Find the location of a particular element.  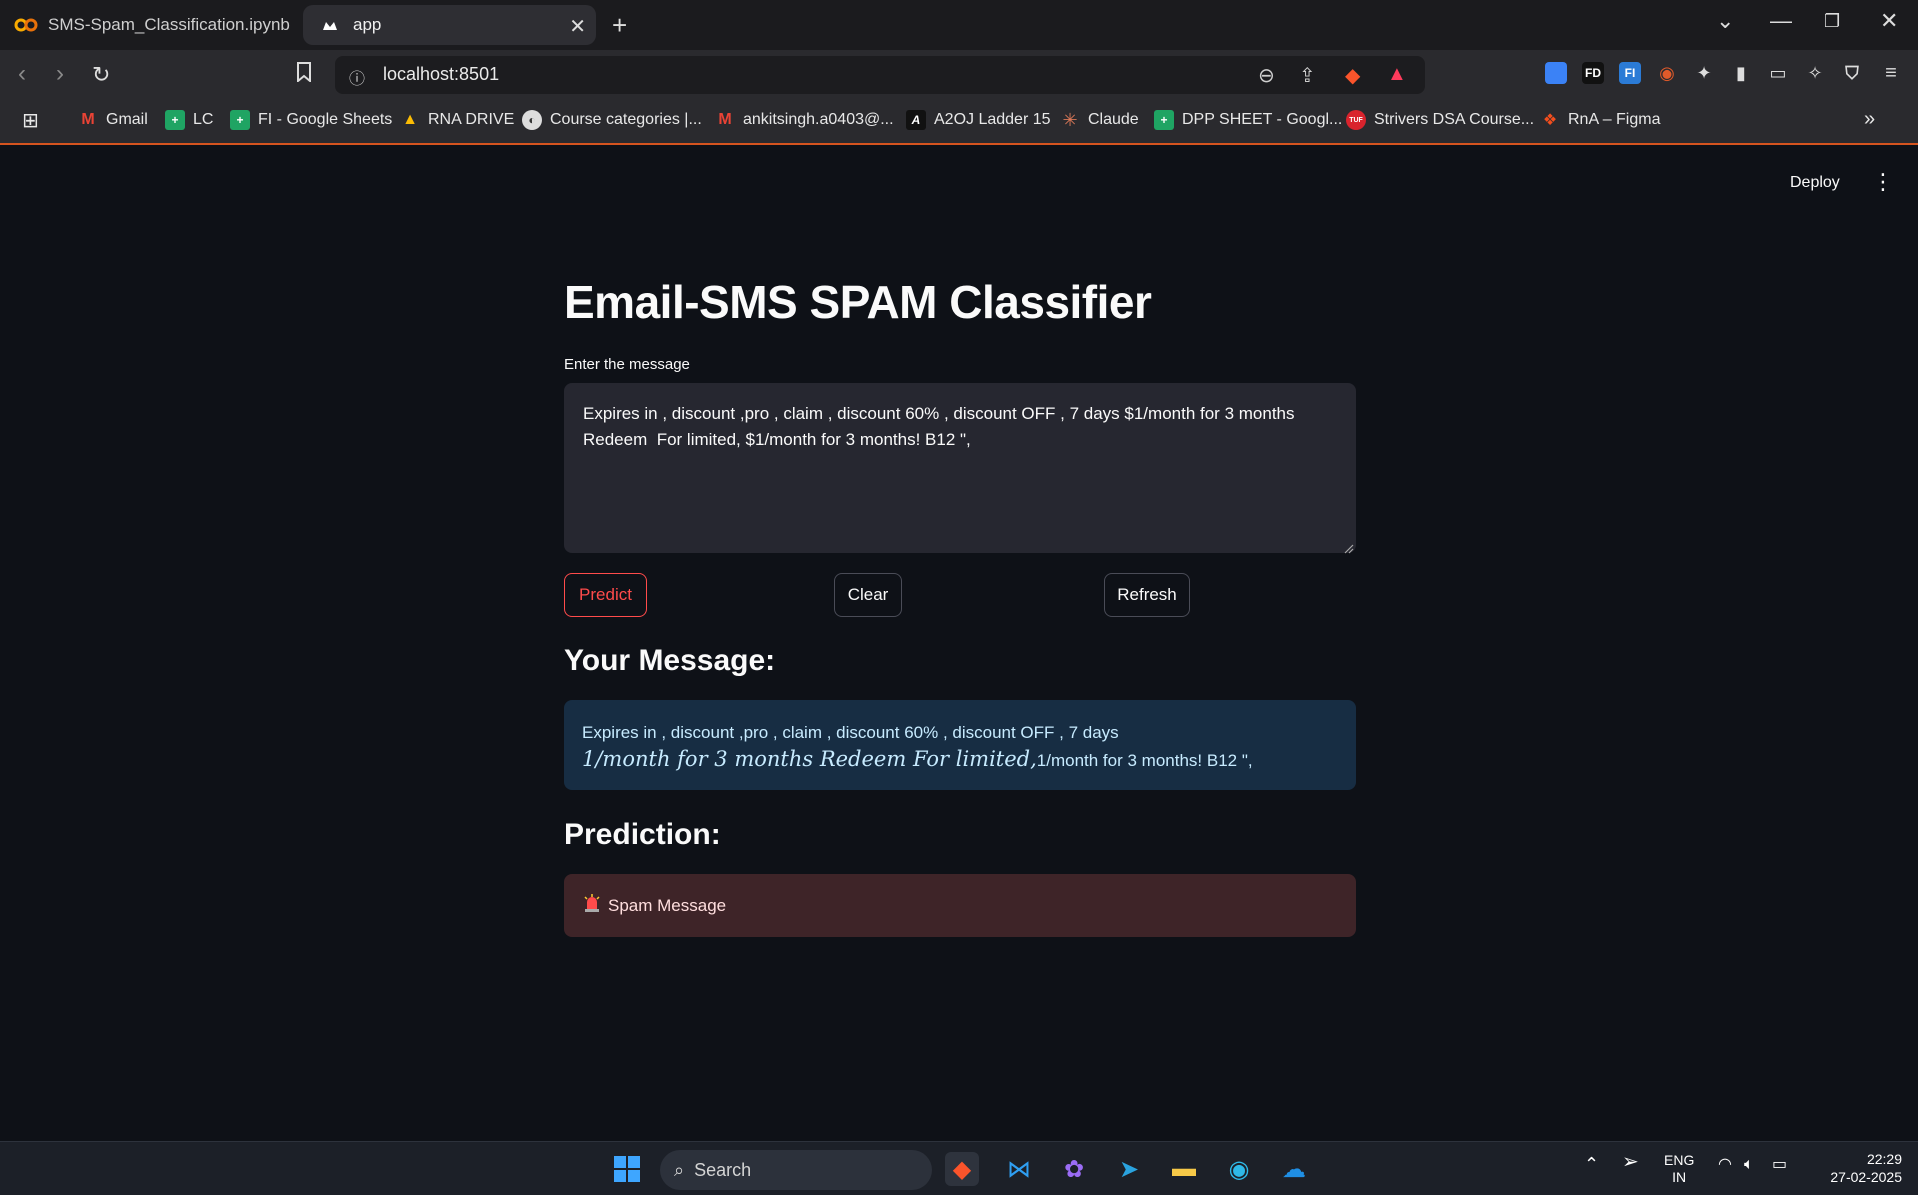

bookmark-label: Claude is located at coordinates (1113, 119).